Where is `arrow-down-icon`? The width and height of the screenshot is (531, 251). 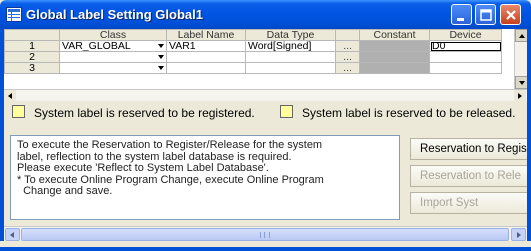
arrow-down-icon is located at coordinates (522, 83).